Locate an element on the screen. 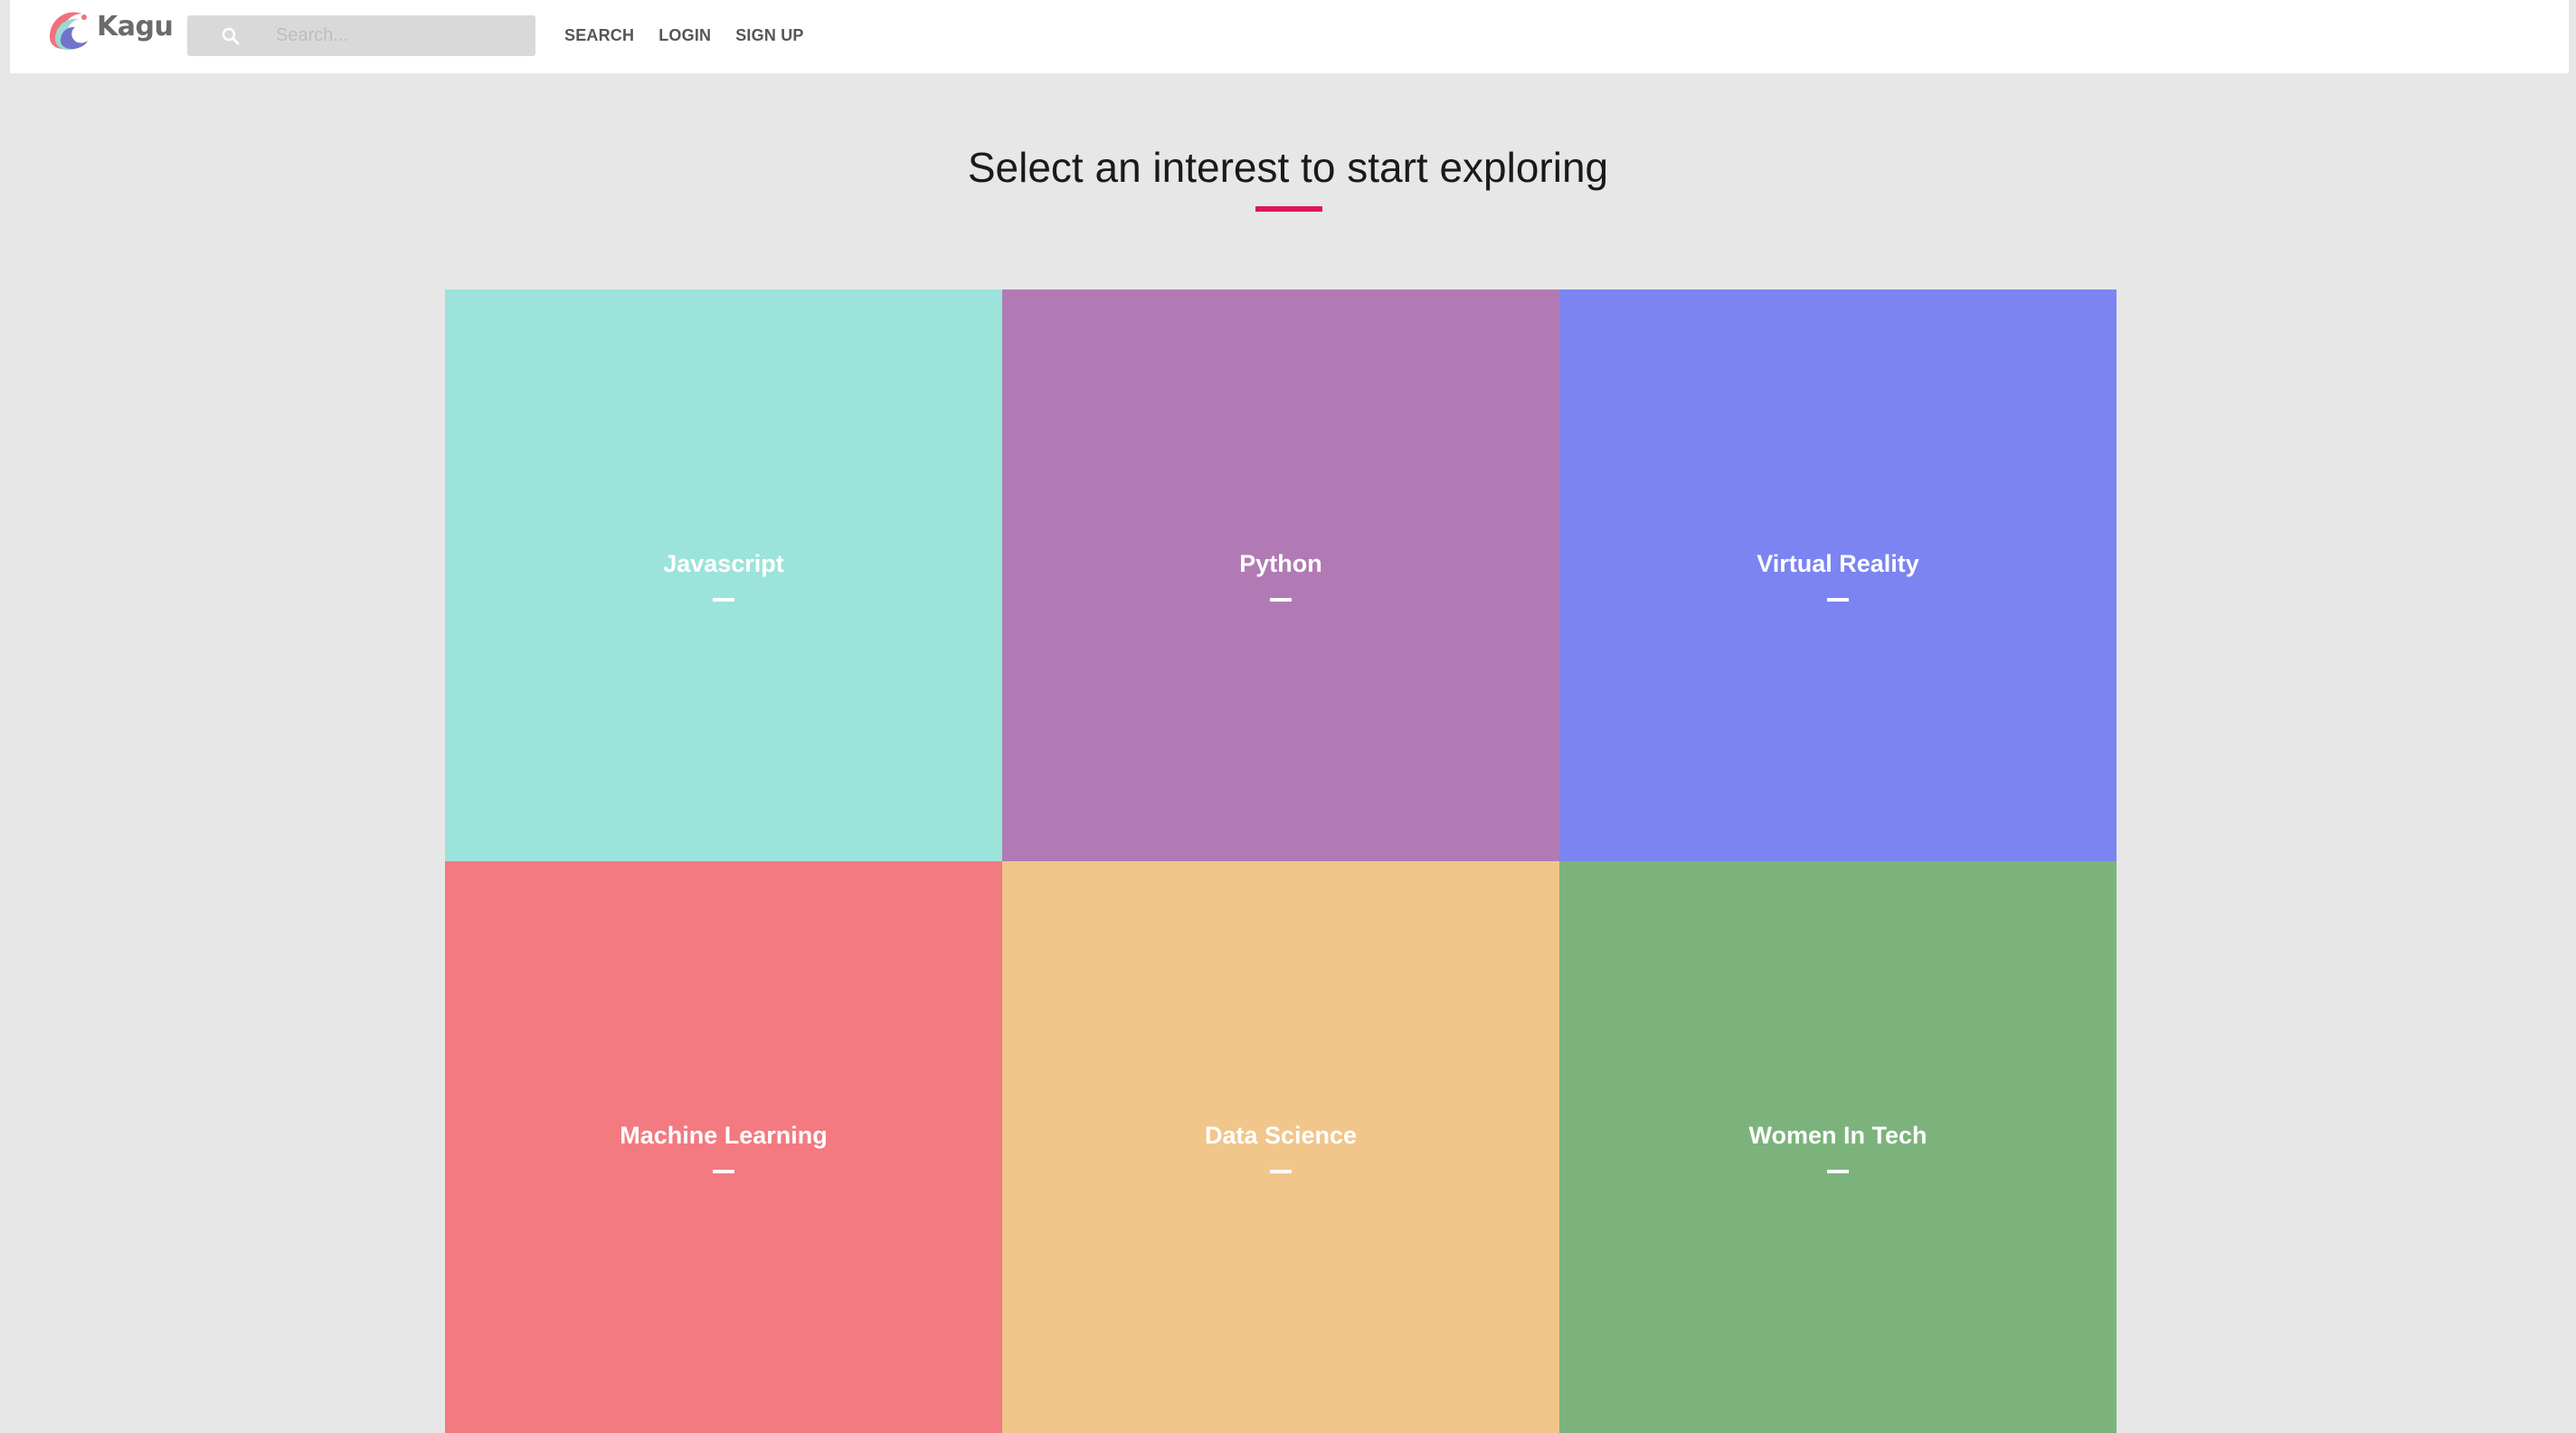  interest-tile-data-science: Data Science is located at coordinates (1280, 1147).